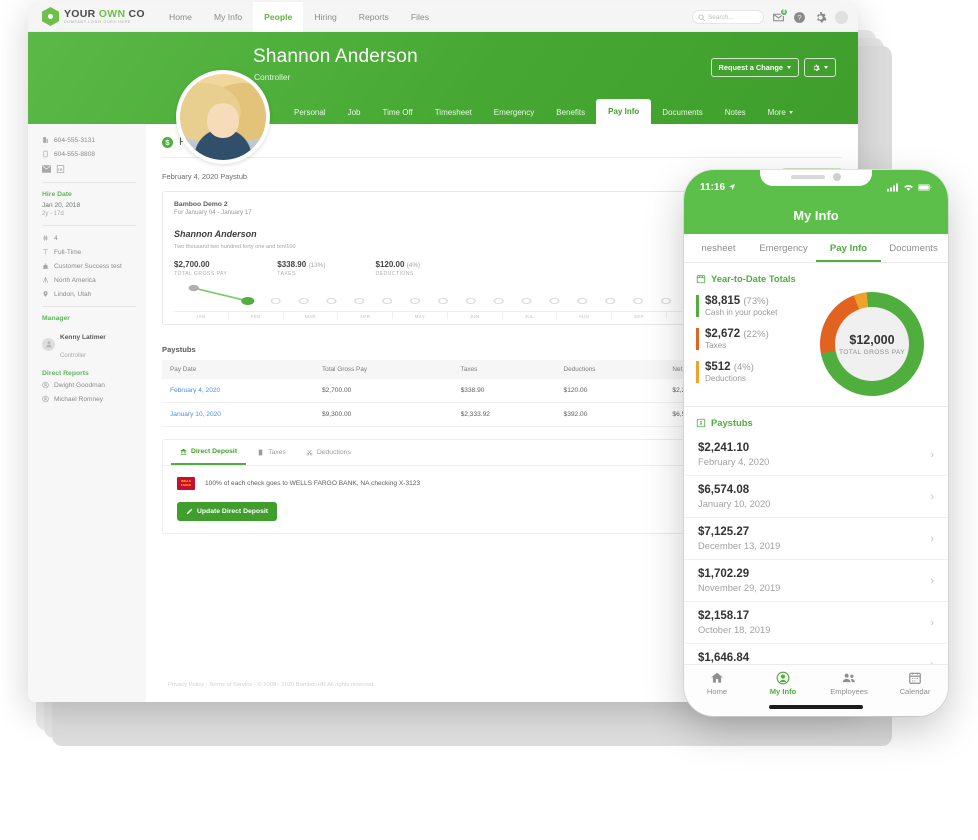 This screenshot has height=840, width=978. Describe the element at coordinates (83, 337) in the screenshot. I see `manager-name: Kenny Latimer` at that location.